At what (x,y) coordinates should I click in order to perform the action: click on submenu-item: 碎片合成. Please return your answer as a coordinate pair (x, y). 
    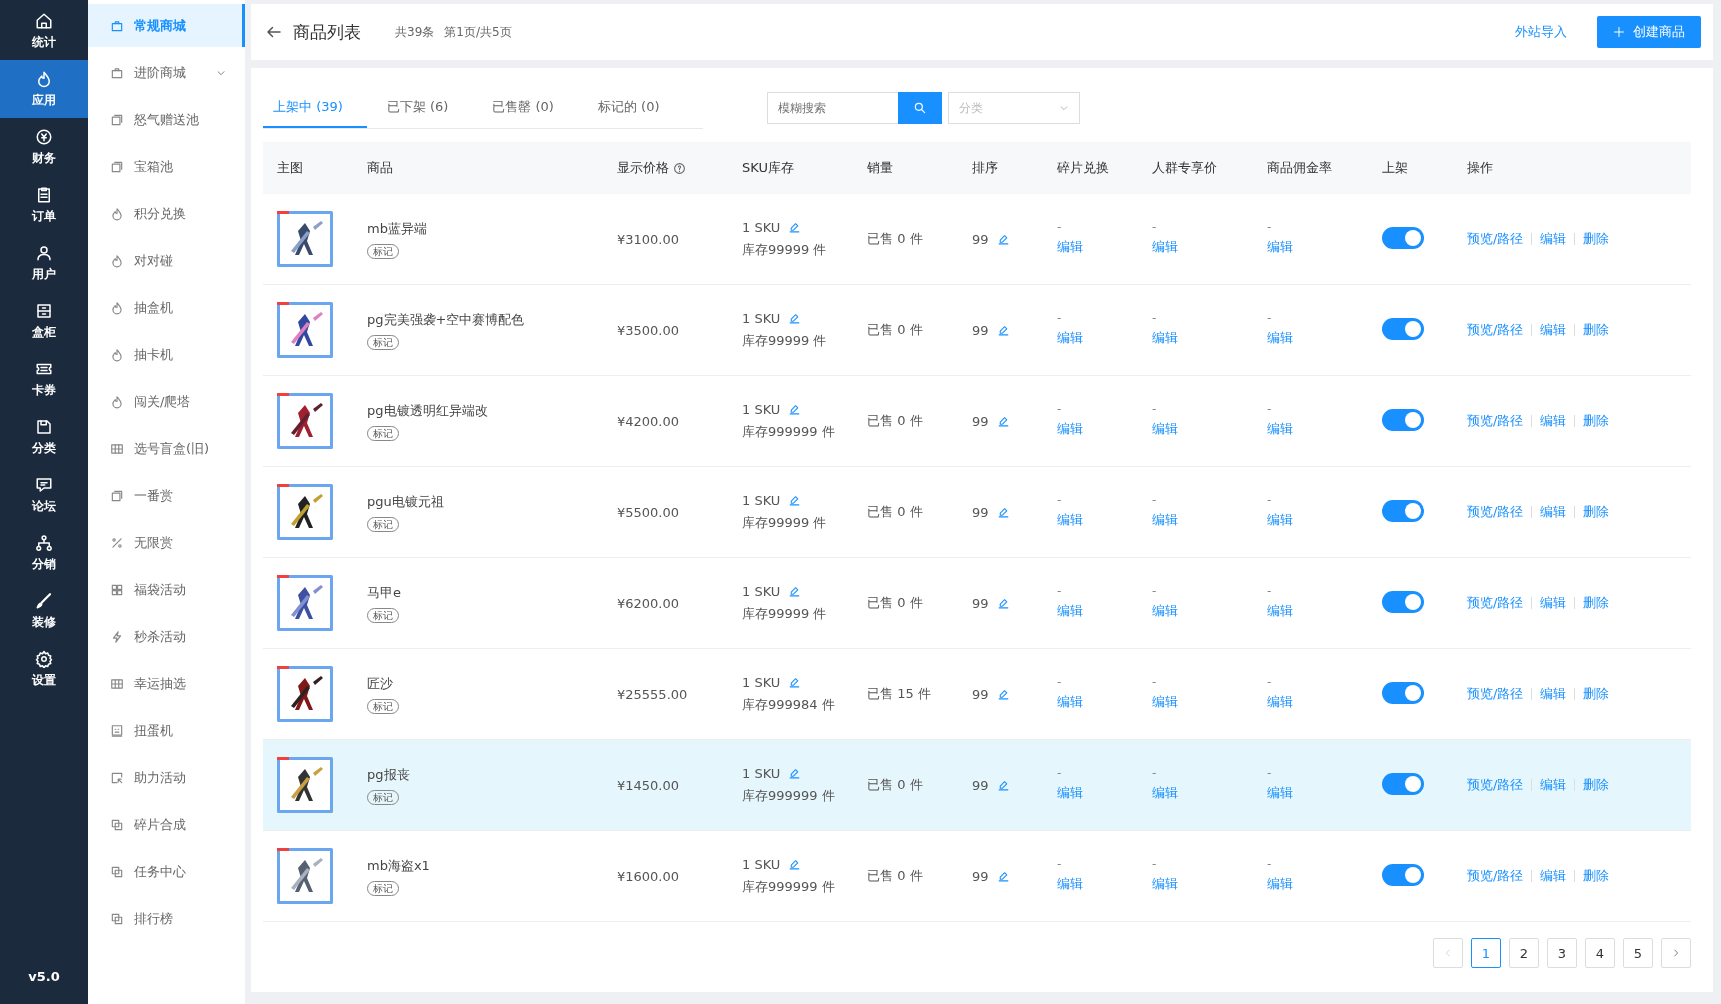
    Looking at the image, I should click on (166, 824).